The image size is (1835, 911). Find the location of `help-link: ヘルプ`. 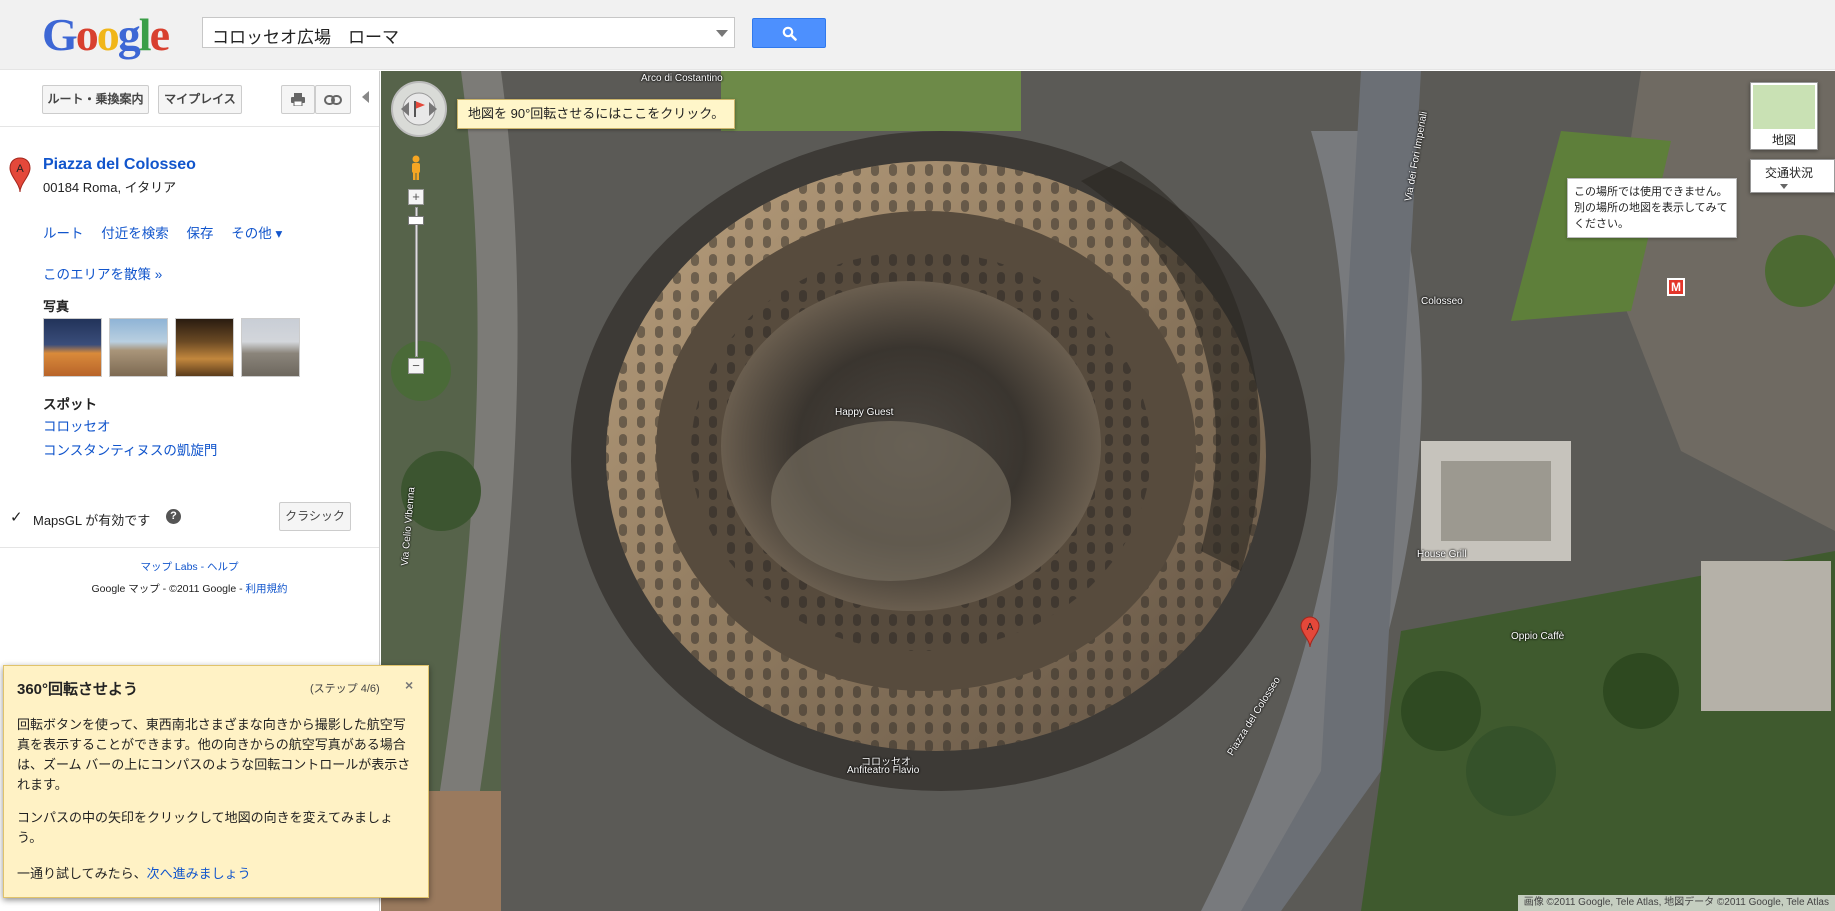

help-link: ヘルプ is located at coordinates (223, 567).